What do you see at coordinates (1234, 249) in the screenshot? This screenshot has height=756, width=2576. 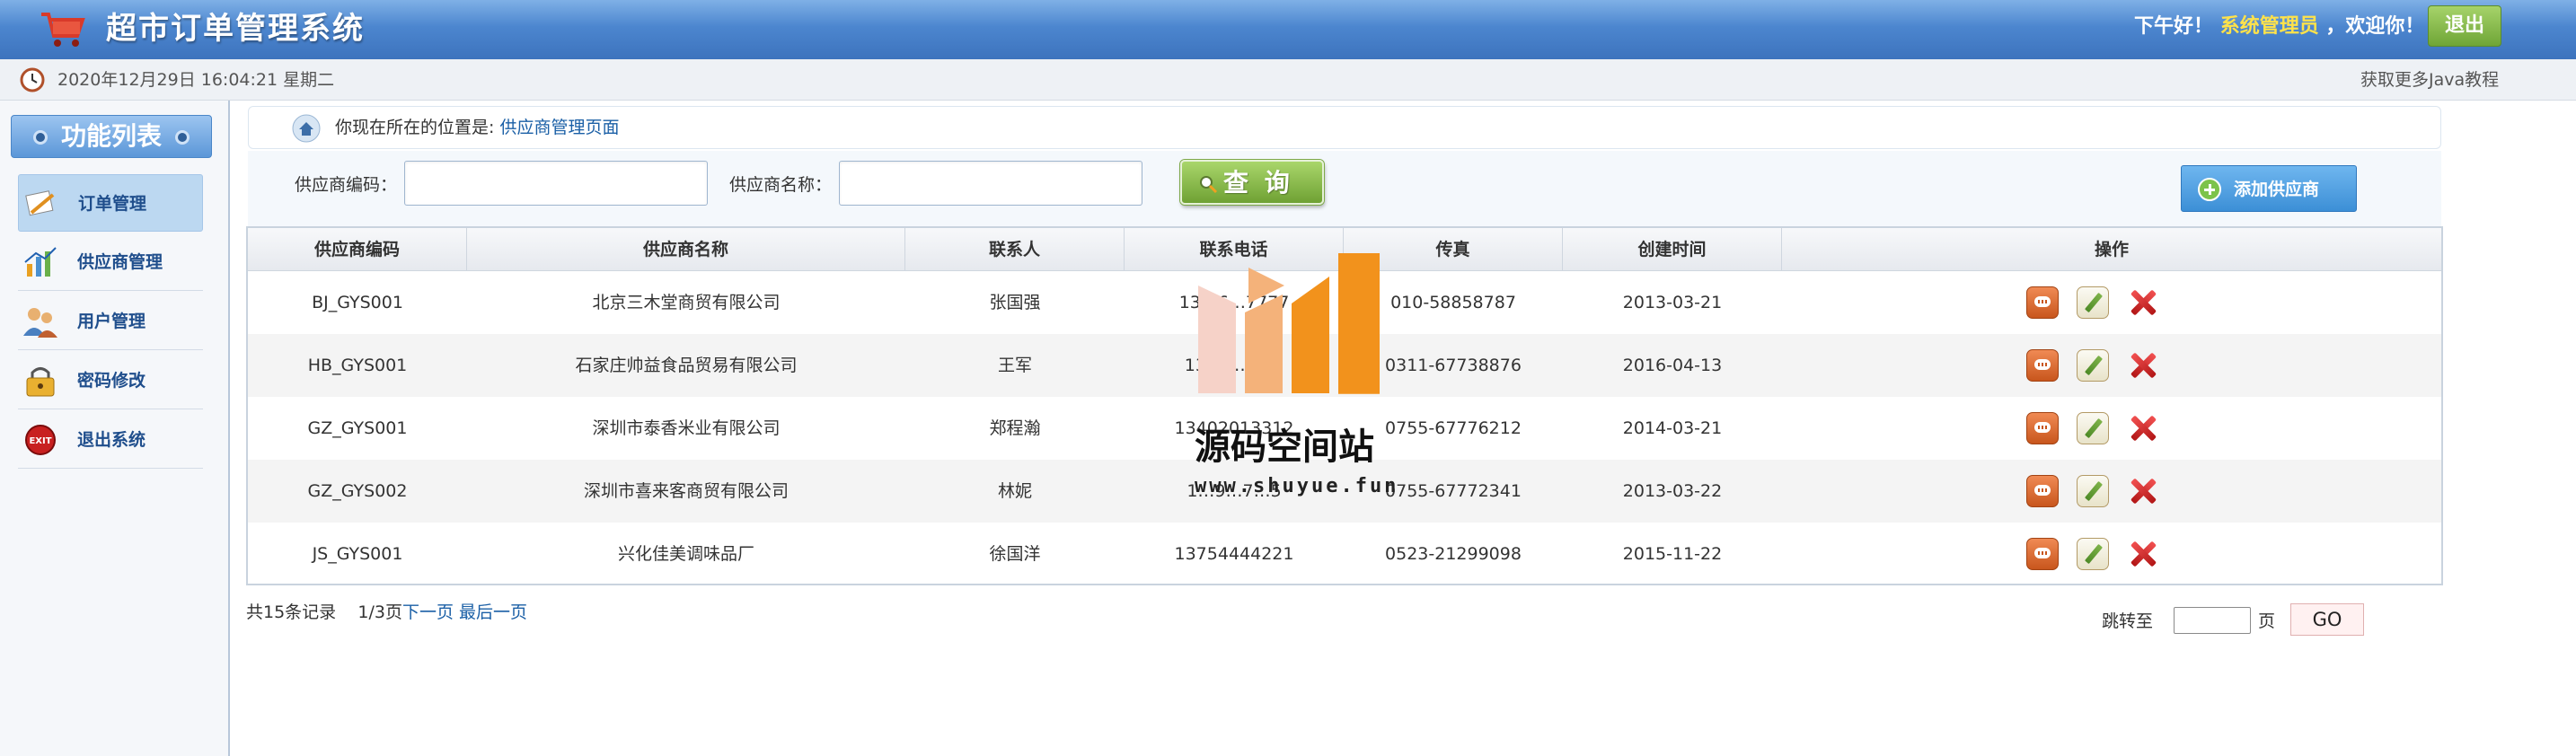 I see `column-header: 联系电话` at bounding box center [1234, 249].